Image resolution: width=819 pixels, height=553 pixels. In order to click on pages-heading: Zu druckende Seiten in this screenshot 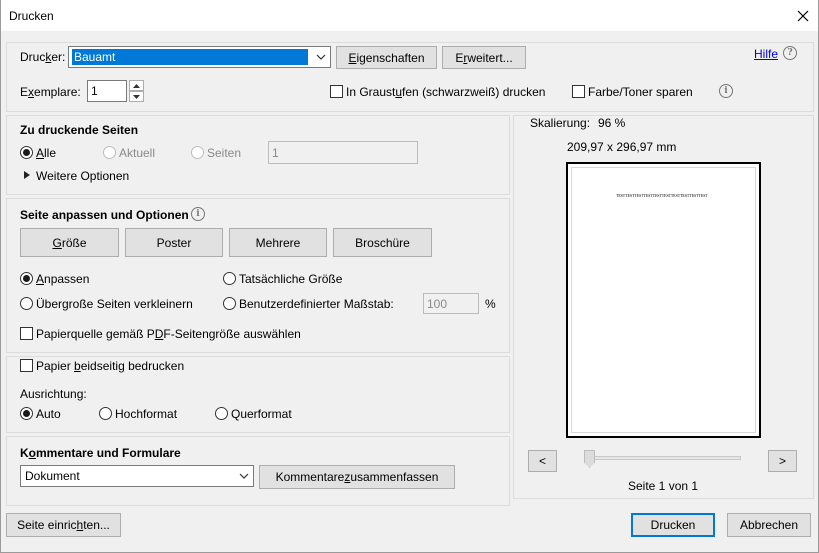, I will do `click(79, 130)`.